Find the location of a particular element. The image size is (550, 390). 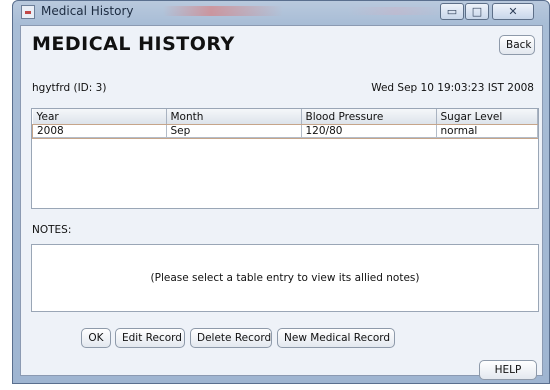

edit-record-button: Edit Record is located at coordinates (150, 338).